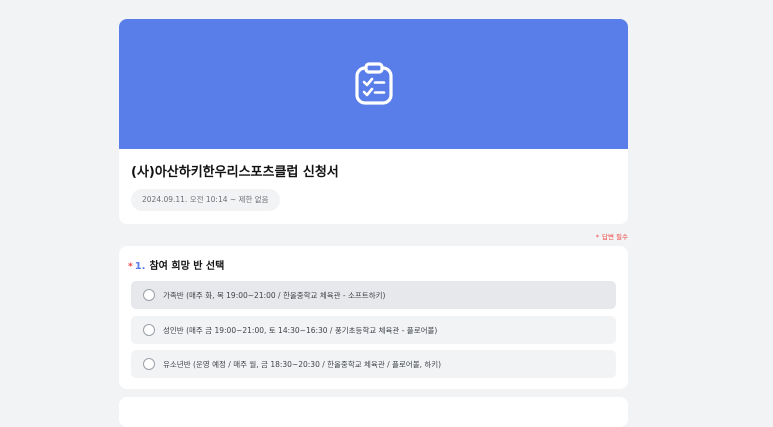 The image size is (773, 427). I want to click on question-number: 1., so click(140, 266).